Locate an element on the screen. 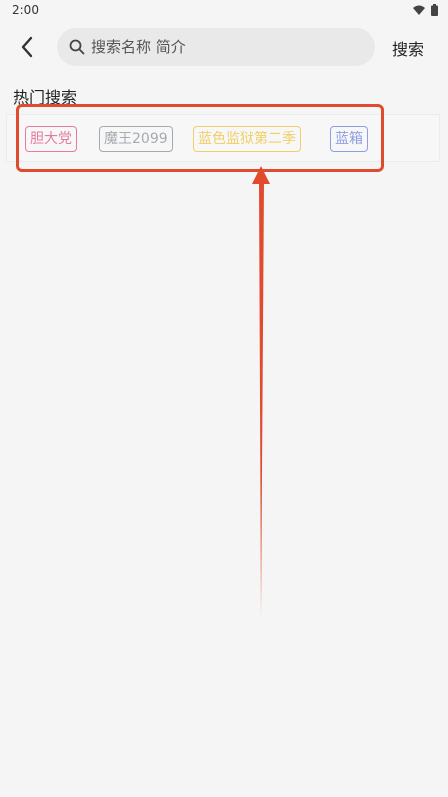 This screenshot has height=797, width=448. annotation-arrow-shaft is located at coordinates (261, 398).